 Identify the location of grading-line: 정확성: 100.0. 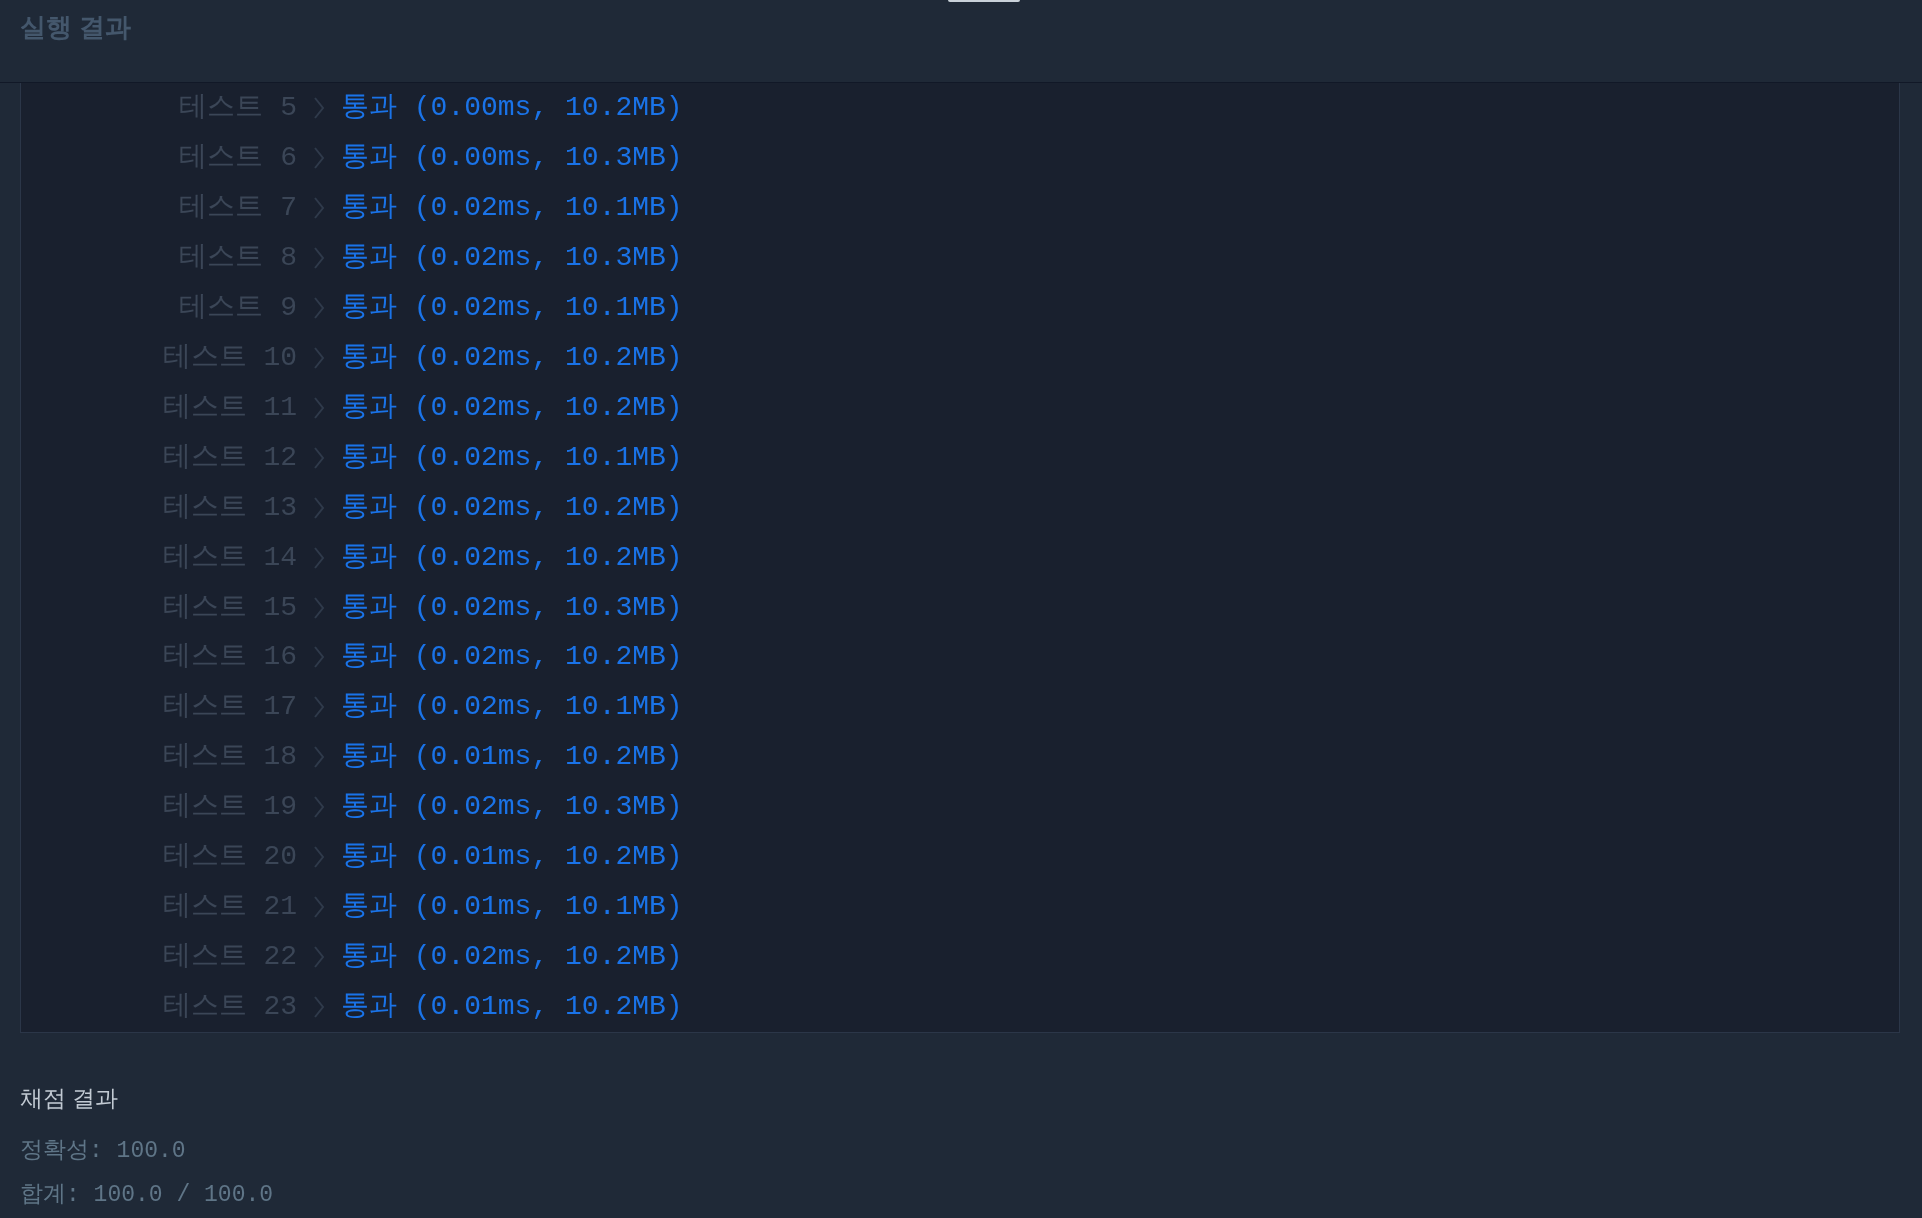
(103, 1151).